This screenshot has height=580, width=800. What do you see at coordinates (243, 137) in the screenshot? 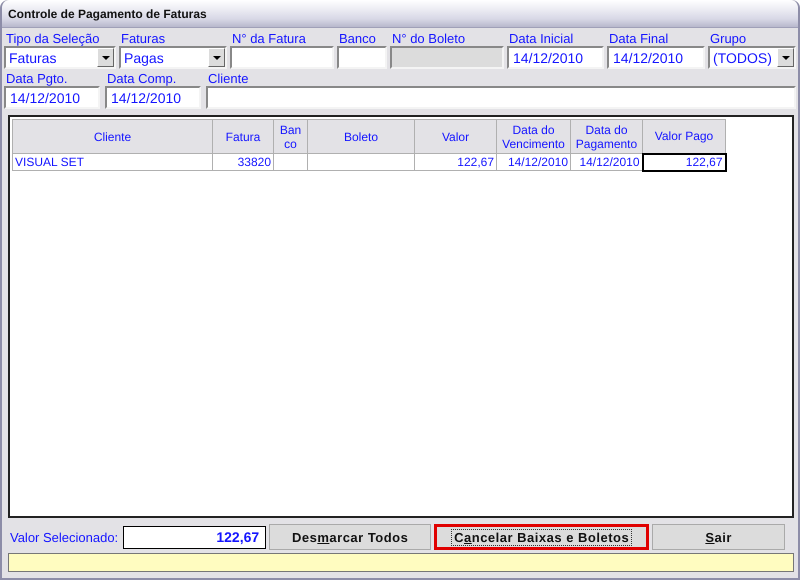
I see `column-header: Fatura` at bounding box center [243, 137].